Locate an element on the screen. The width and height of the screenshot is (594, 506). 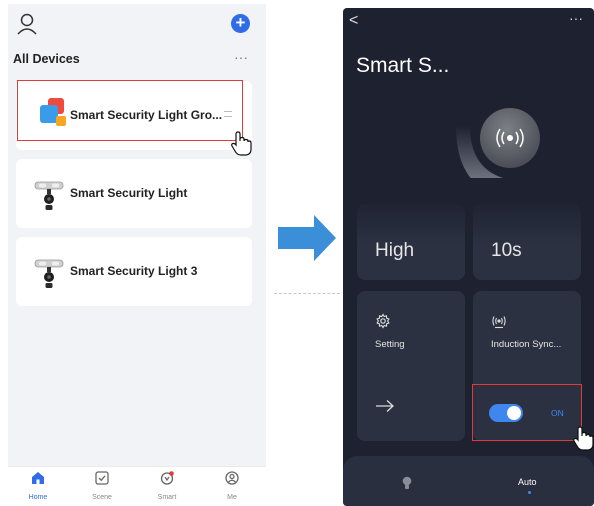
divider is located at coordinates (307, 295).